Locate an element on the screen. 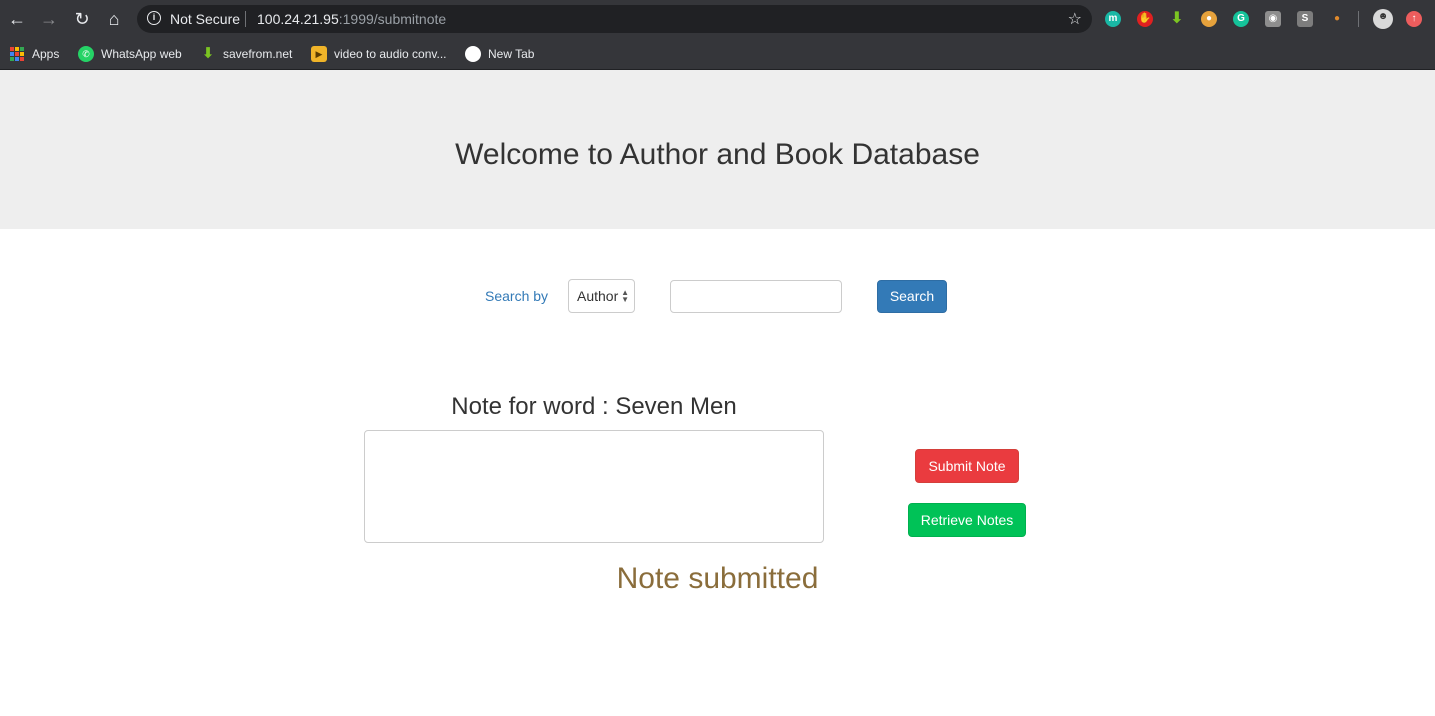 This screenshot has height=716, width=1435. globe-icon is located at coordinates (473, 54).